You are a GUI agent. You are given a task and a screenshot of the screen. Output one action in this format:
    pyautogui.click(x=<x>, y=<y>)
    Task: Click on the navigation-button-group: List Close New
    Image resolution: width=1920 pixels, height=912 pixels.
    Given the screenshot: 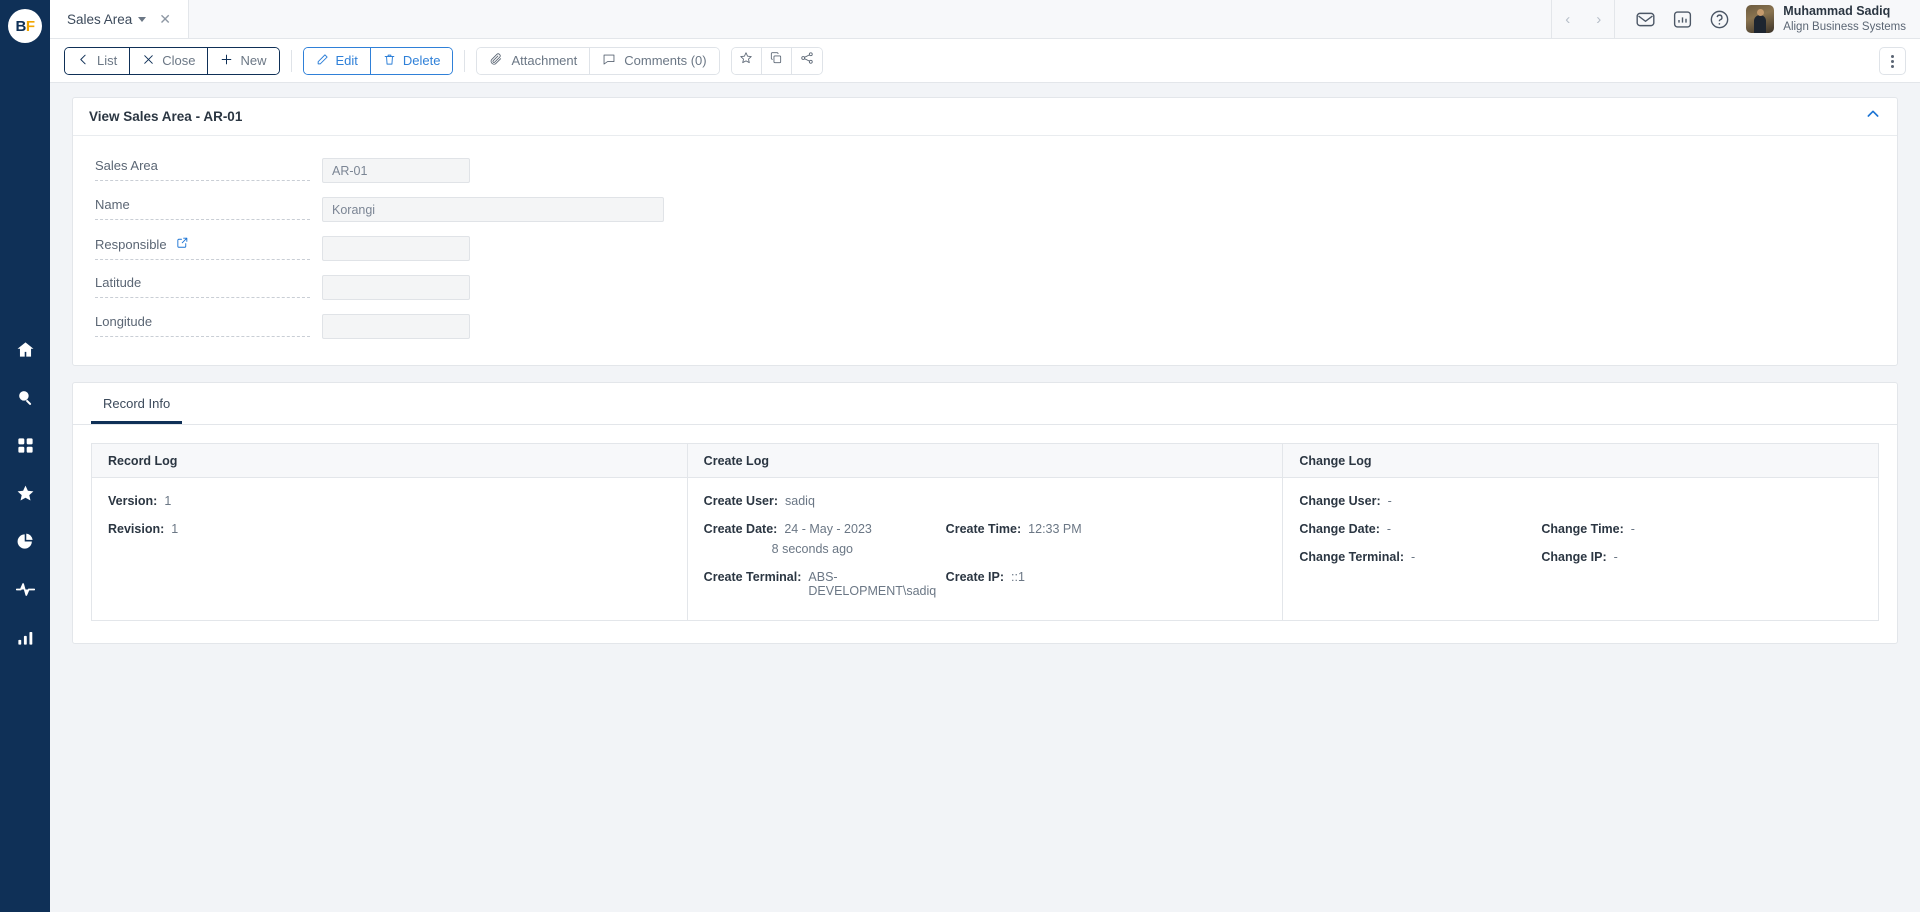 What is the action you would take?
    pyautogui.click(x=172, y=60)
    